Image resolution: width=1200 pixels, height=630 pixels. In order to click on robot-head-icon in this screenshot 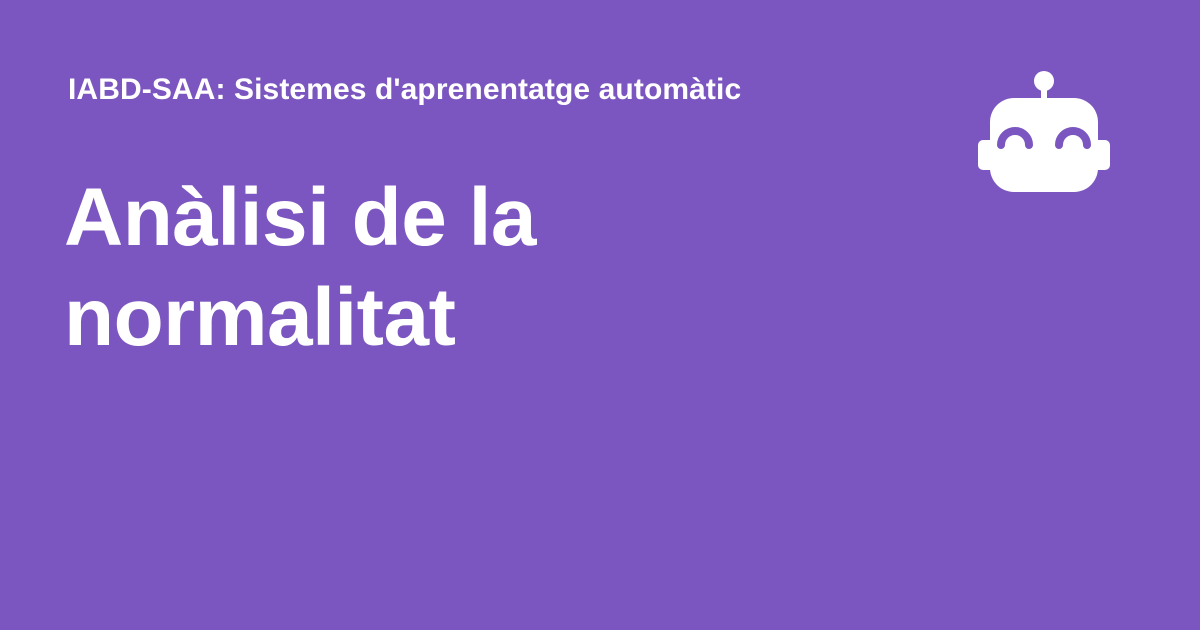, I will do `click(1044, 131)`.